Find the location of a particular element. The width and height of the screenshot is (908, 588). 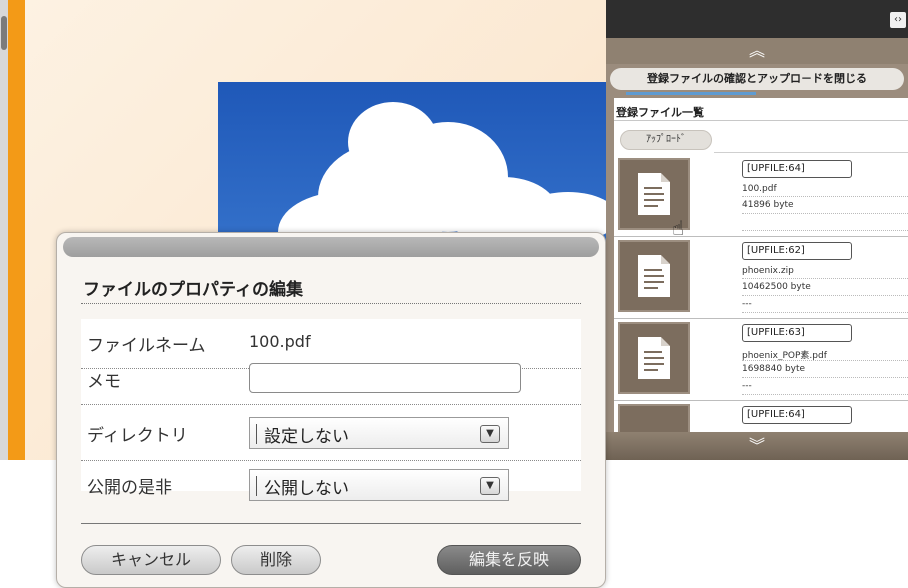

apply-edit-button: 編集を反映 is located at coordinates (509, 560).